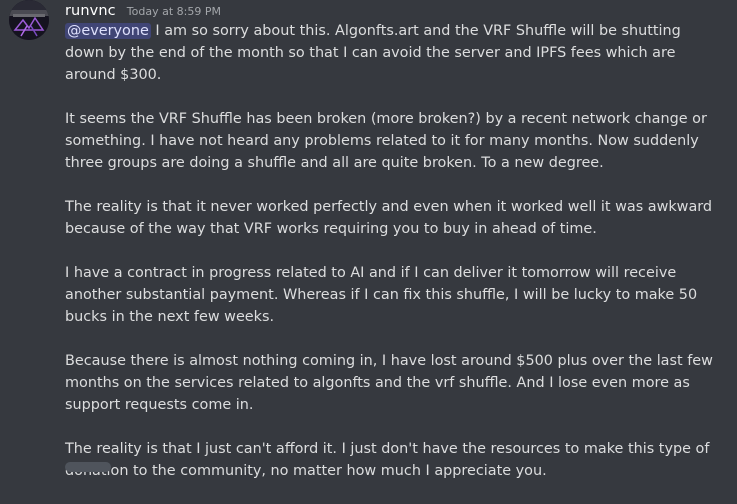 The width and height of the screenshot is (737, 504). Describe the element at coordinates (108, 31) in the screenshot. I see `everyone-mention: @everyone` at that location.